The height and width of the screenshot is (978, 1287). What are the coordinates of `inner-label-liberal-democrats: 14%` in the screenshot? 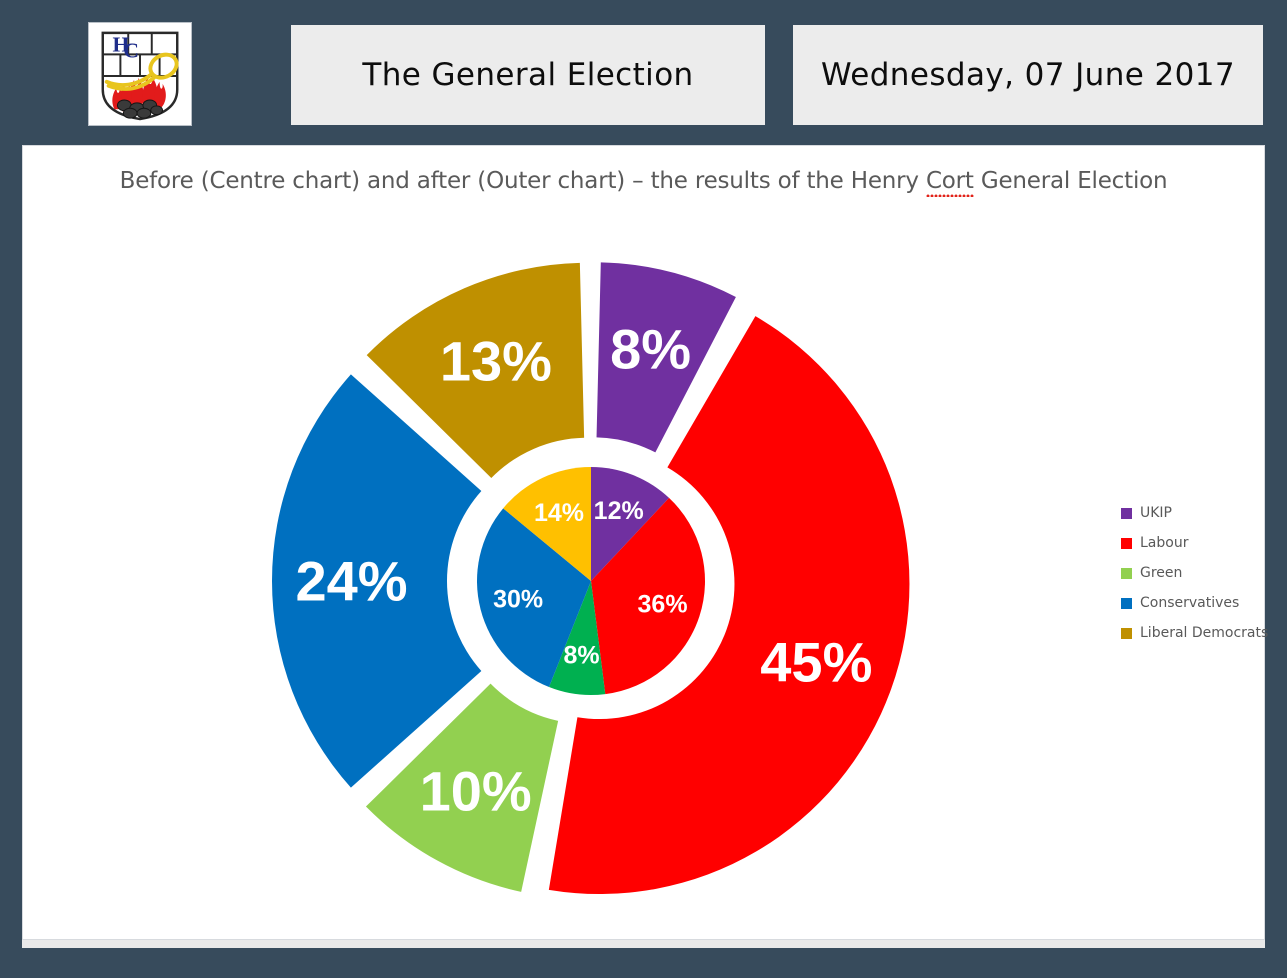 It's located at (559, 513).